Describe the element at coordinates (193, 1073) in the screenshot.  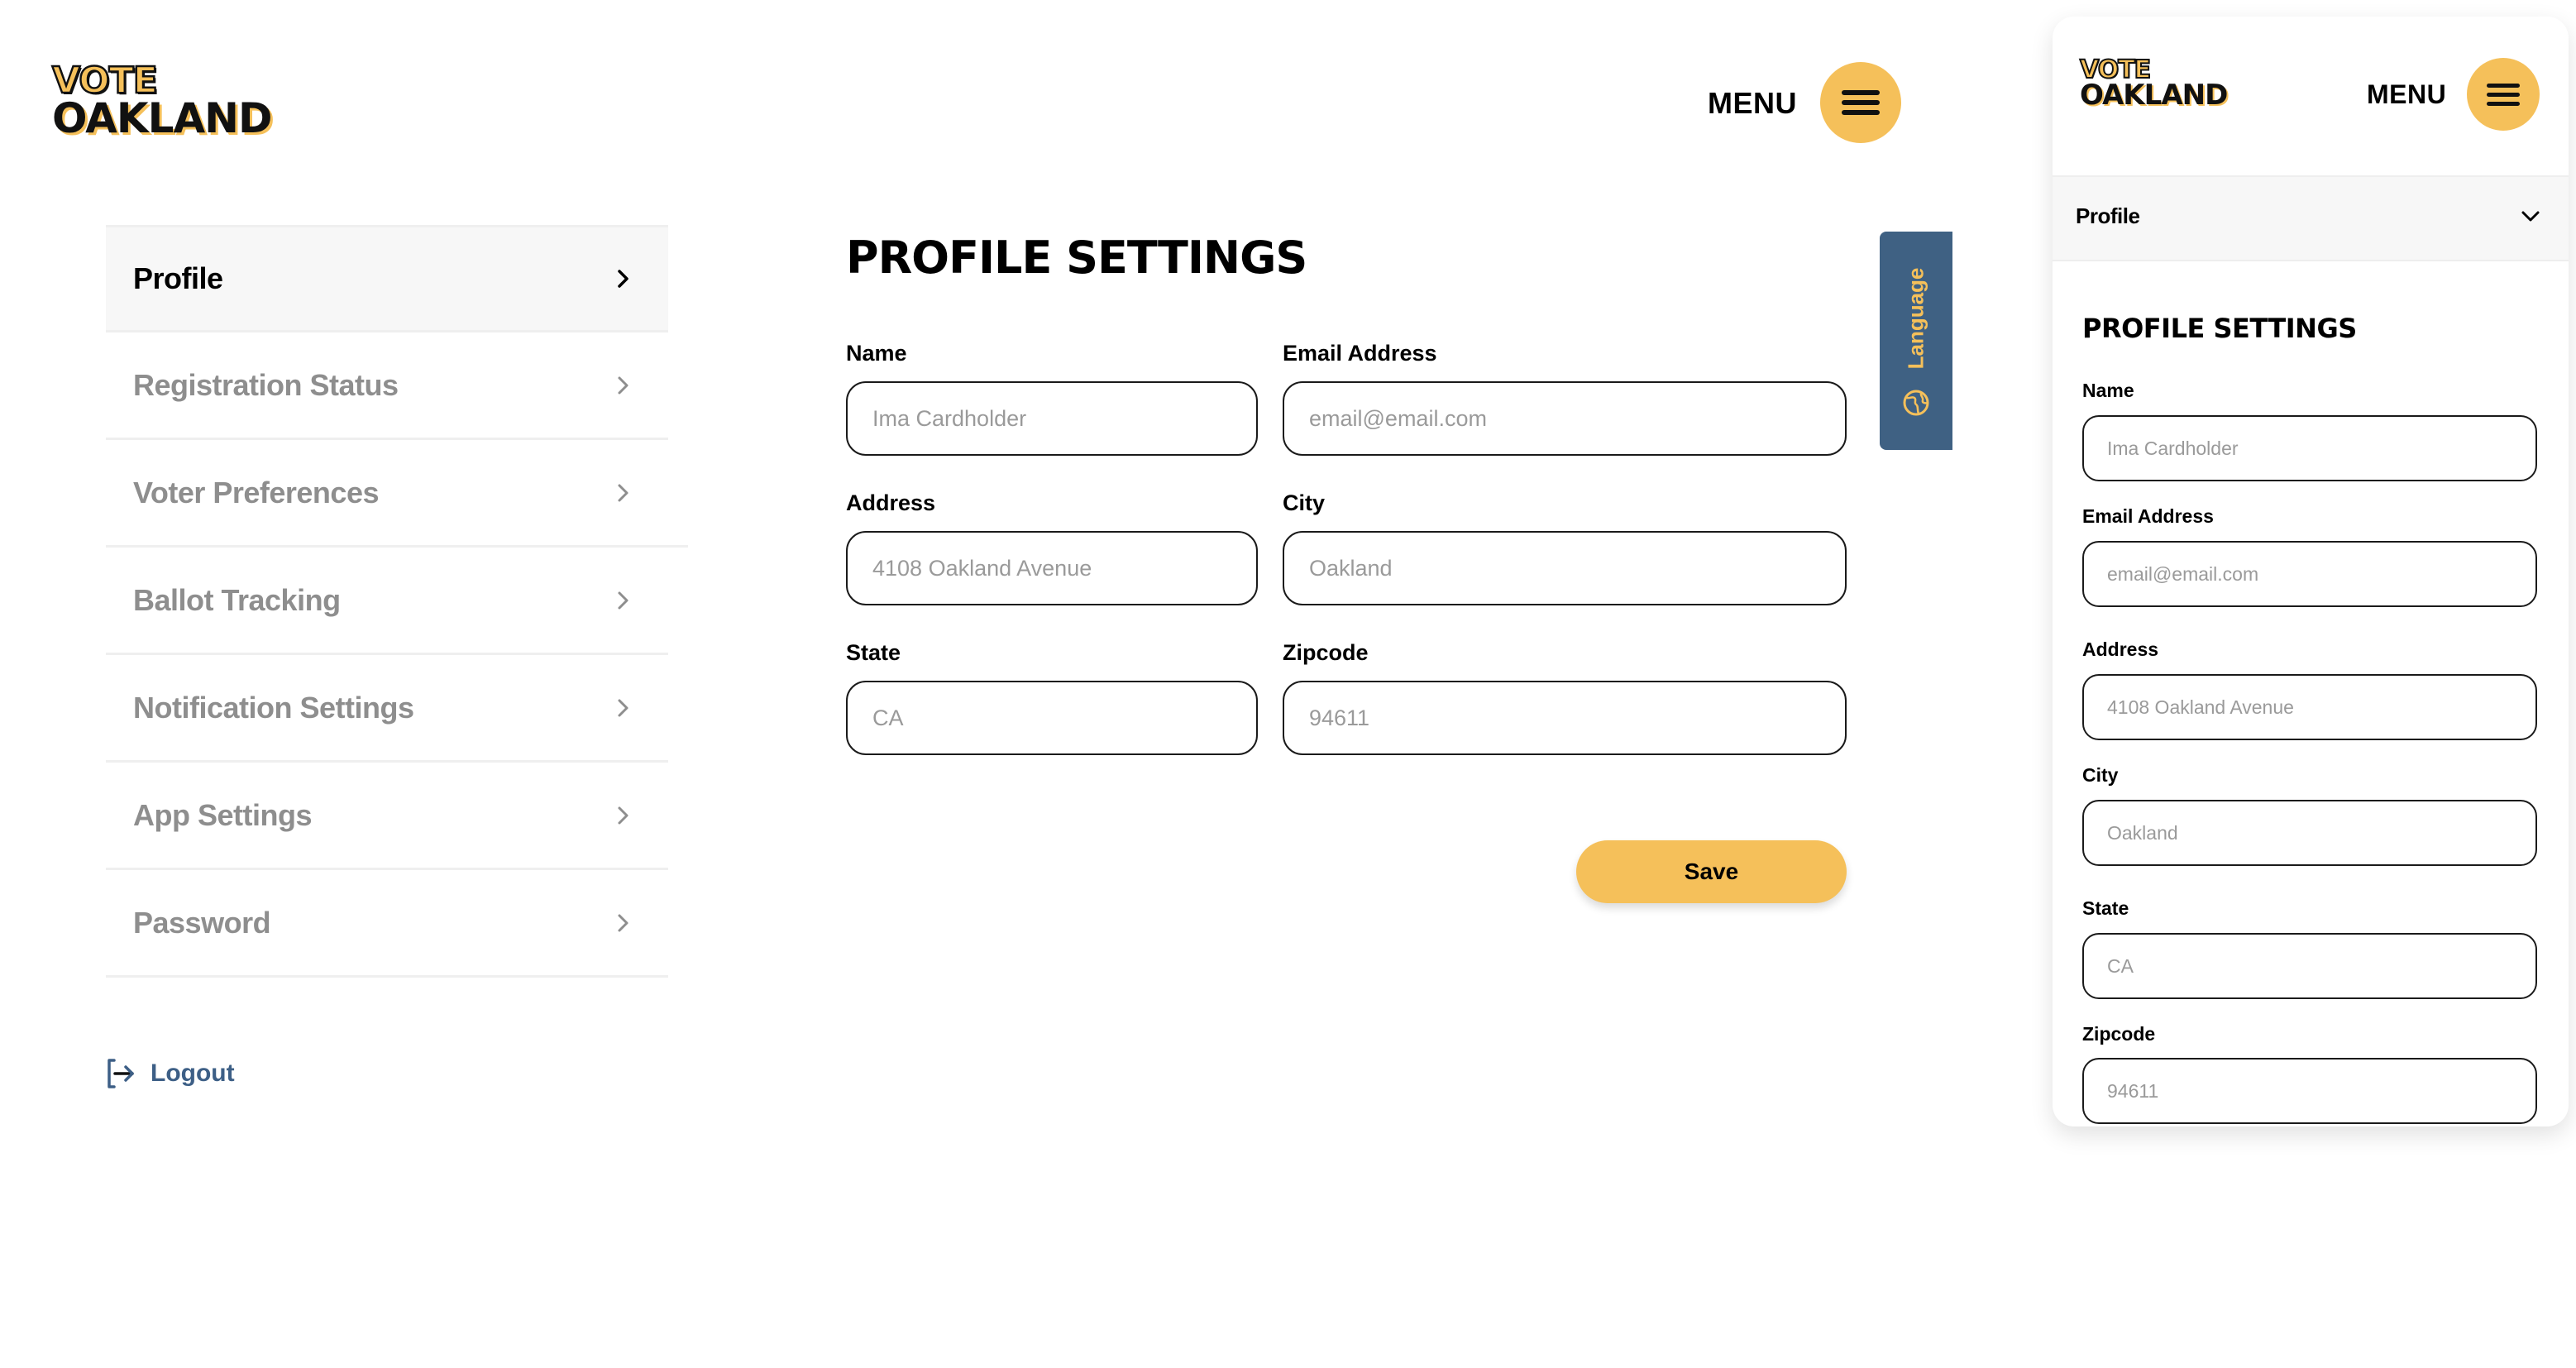
I see `logout-label: Logout` at that location.